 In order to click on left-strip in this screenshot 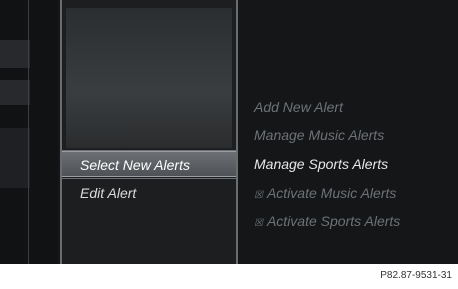, I will do `click(29, 132)`.